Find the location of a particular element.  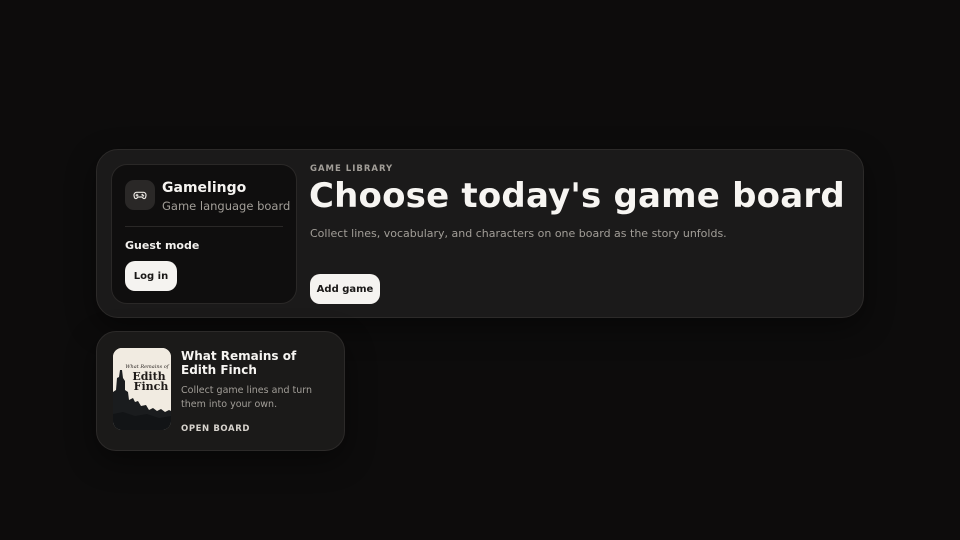

page-title: Choose today's game board is located at coordinates (577, 196).